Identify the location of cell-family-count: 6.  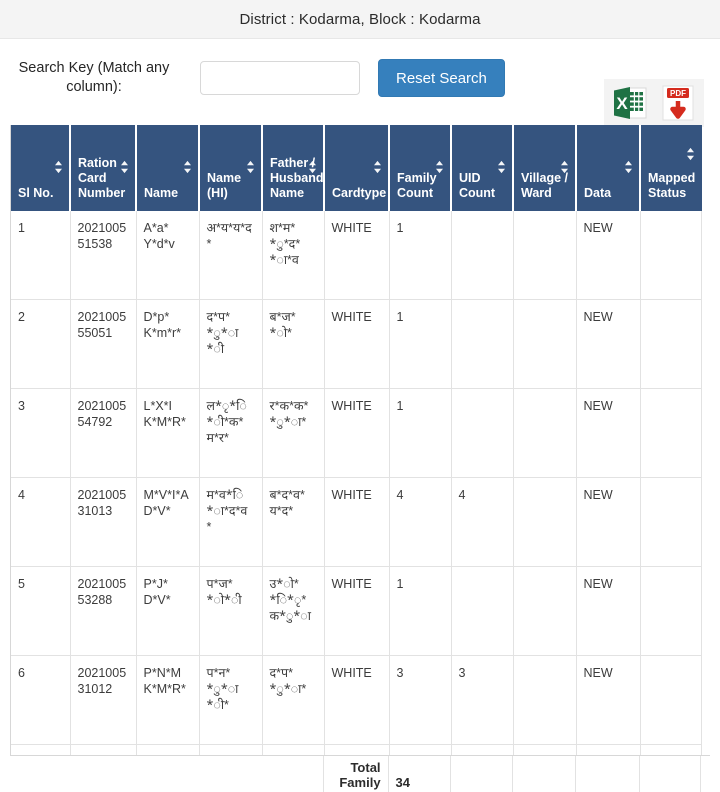
(420, 749).